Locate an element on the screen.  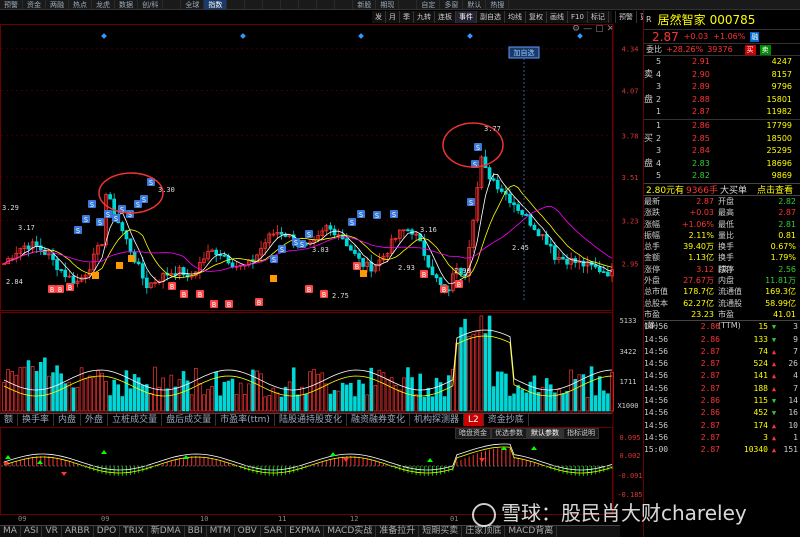
stat-key: 市盈(TTM) is located at coordinates (729, 320).